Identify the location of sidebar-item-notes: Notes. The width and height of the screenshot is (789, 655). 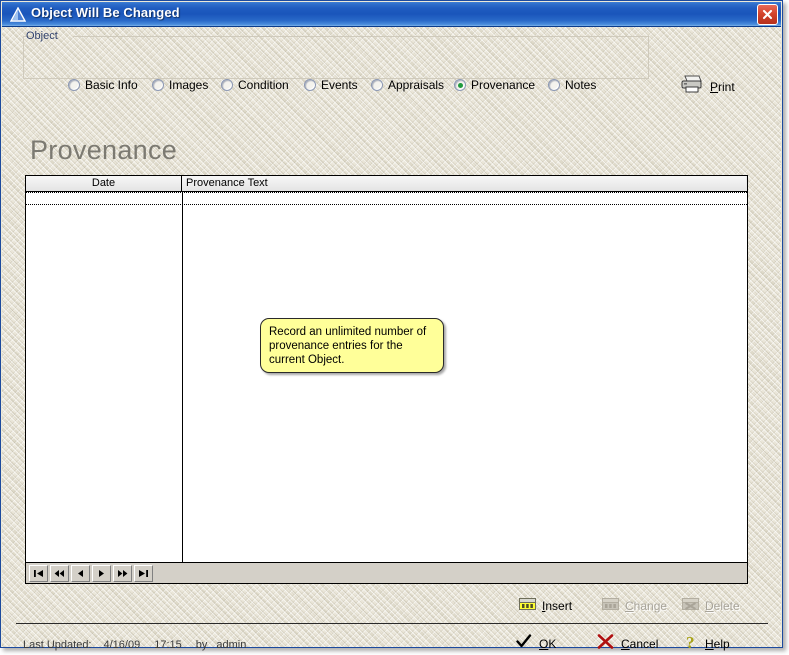
(572, 85).